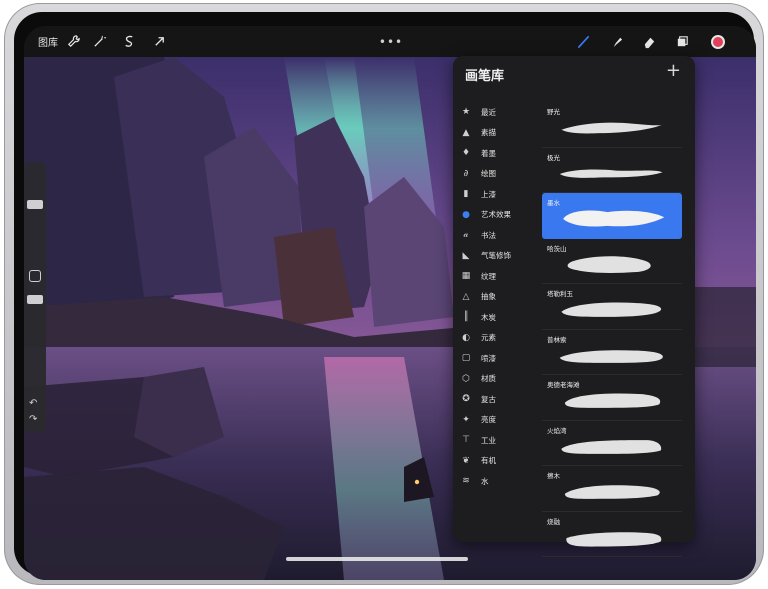 This screenshot has width=768, height=589. Describe the element at coordinates (488, 133) in the screenshot. I see `category-label: 素描` at that location.